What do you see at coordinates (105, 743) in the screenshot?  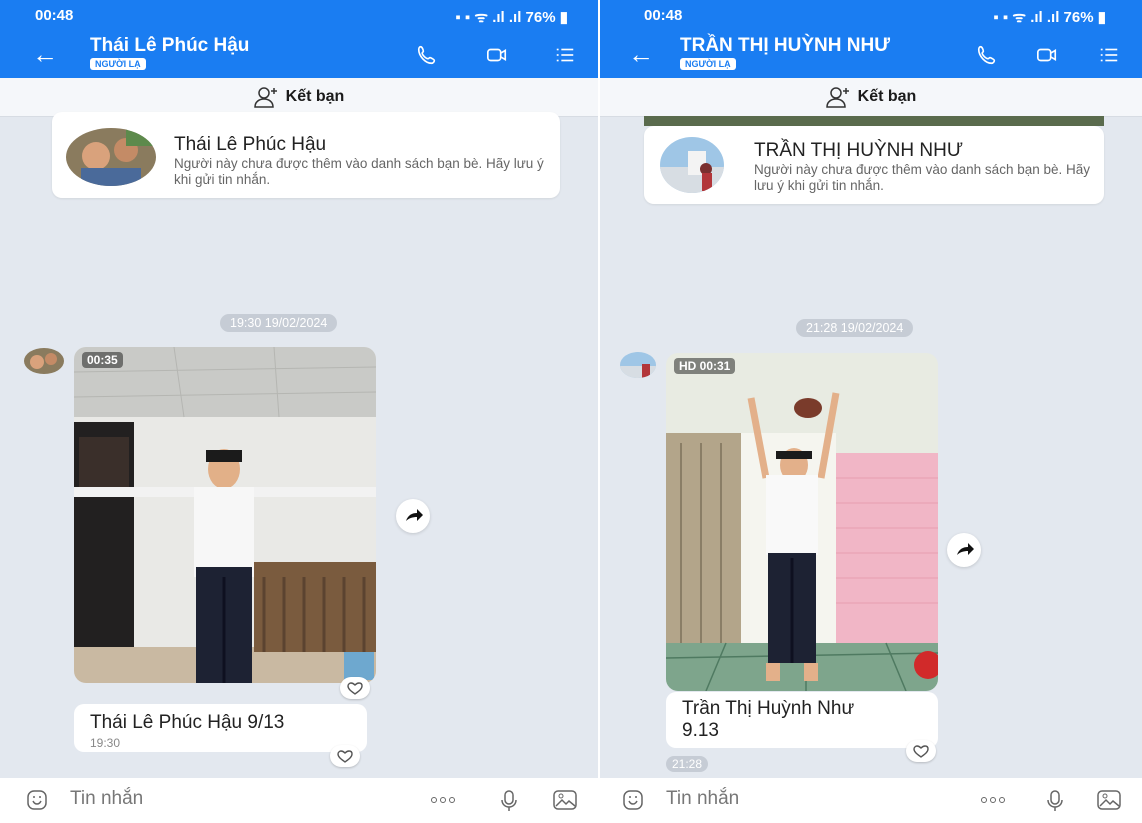 I see `message-time: 19:30` at bounding box center [105, 743].